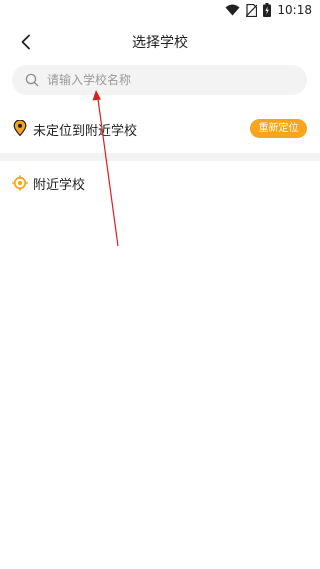 This screenshot has height=569, width=320. I want to click on status-icons: 10:18, so click(268, 10).